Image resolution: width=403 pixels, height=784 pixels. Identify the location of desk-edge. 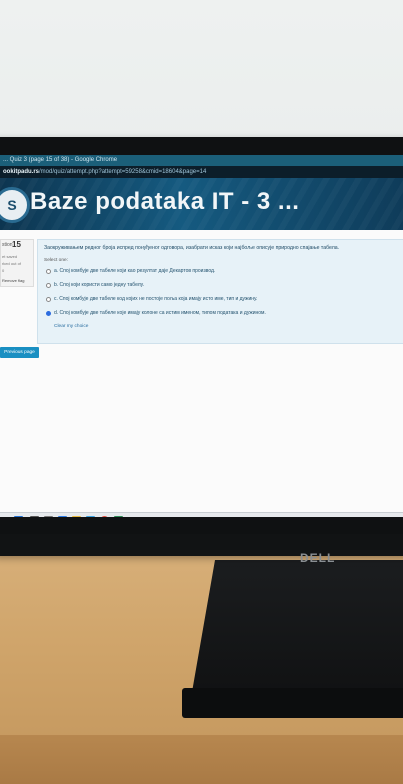
(201, 759).